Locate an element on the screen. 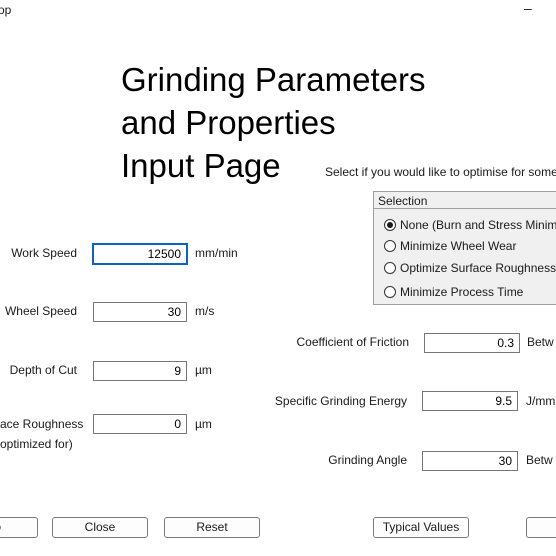 The image size is (556, 556). page-title-line-1: Grinding Parameters is located at coordinates (273, 79).